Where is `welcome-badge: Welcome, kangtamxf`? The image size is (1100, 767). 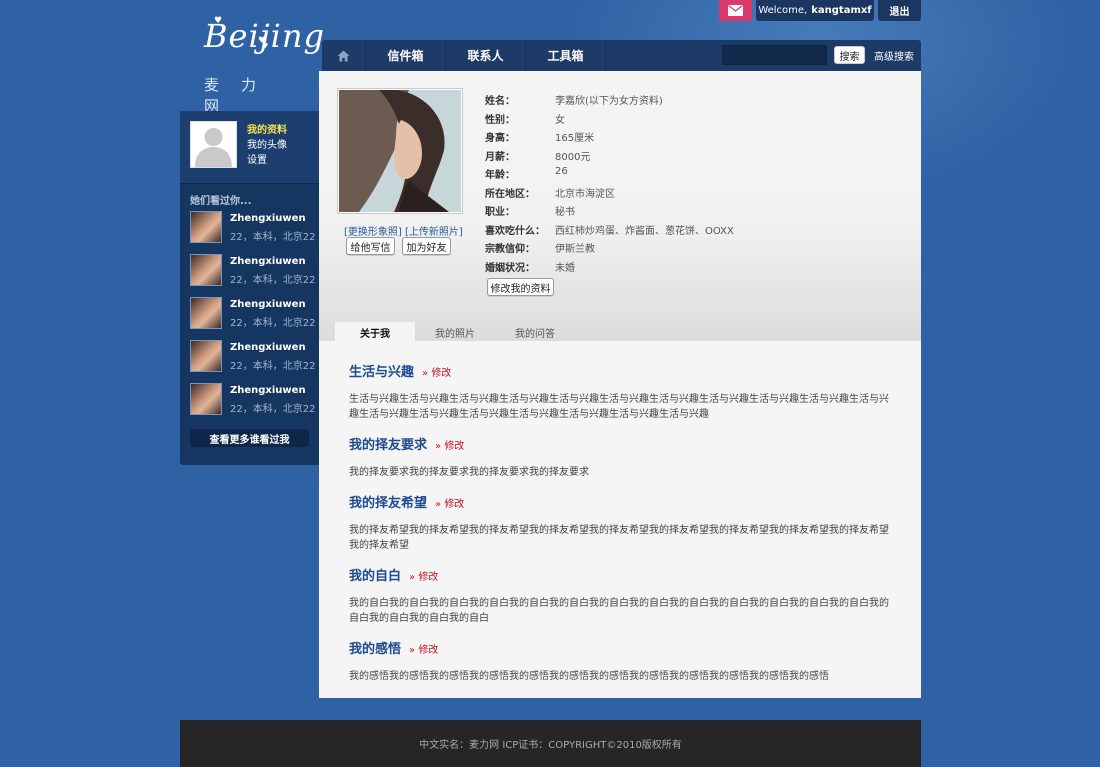
welcome-badge: Welcome, kangtamxf is located at coordinates (815, 10).